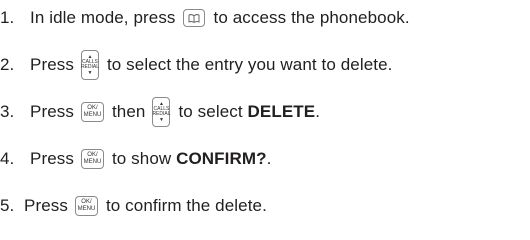 This screenshot has width=530, height=240. I want to click on step-number: 4., so click(7, 158).